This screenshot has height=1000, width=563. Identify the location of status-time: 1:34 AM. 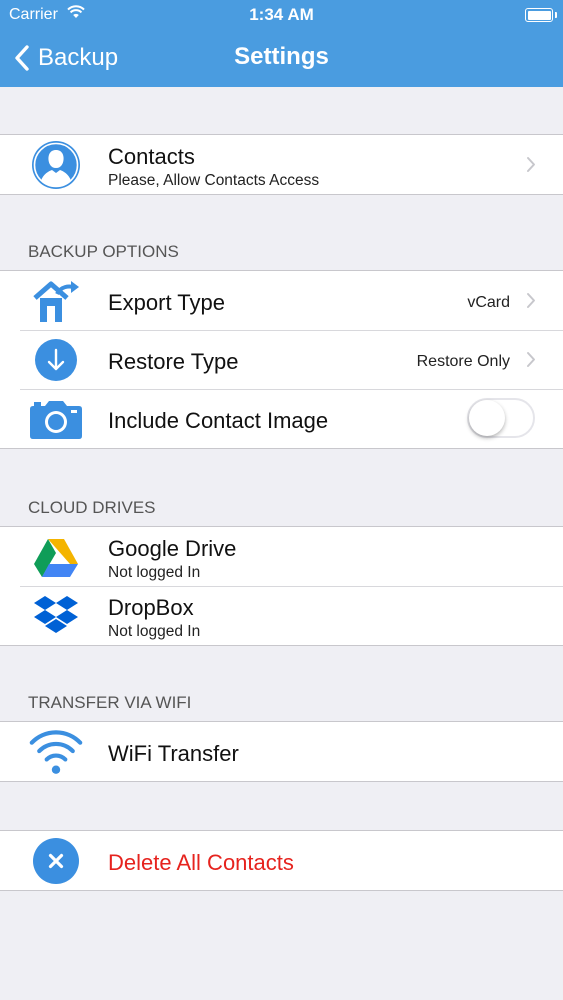
(281, 14).